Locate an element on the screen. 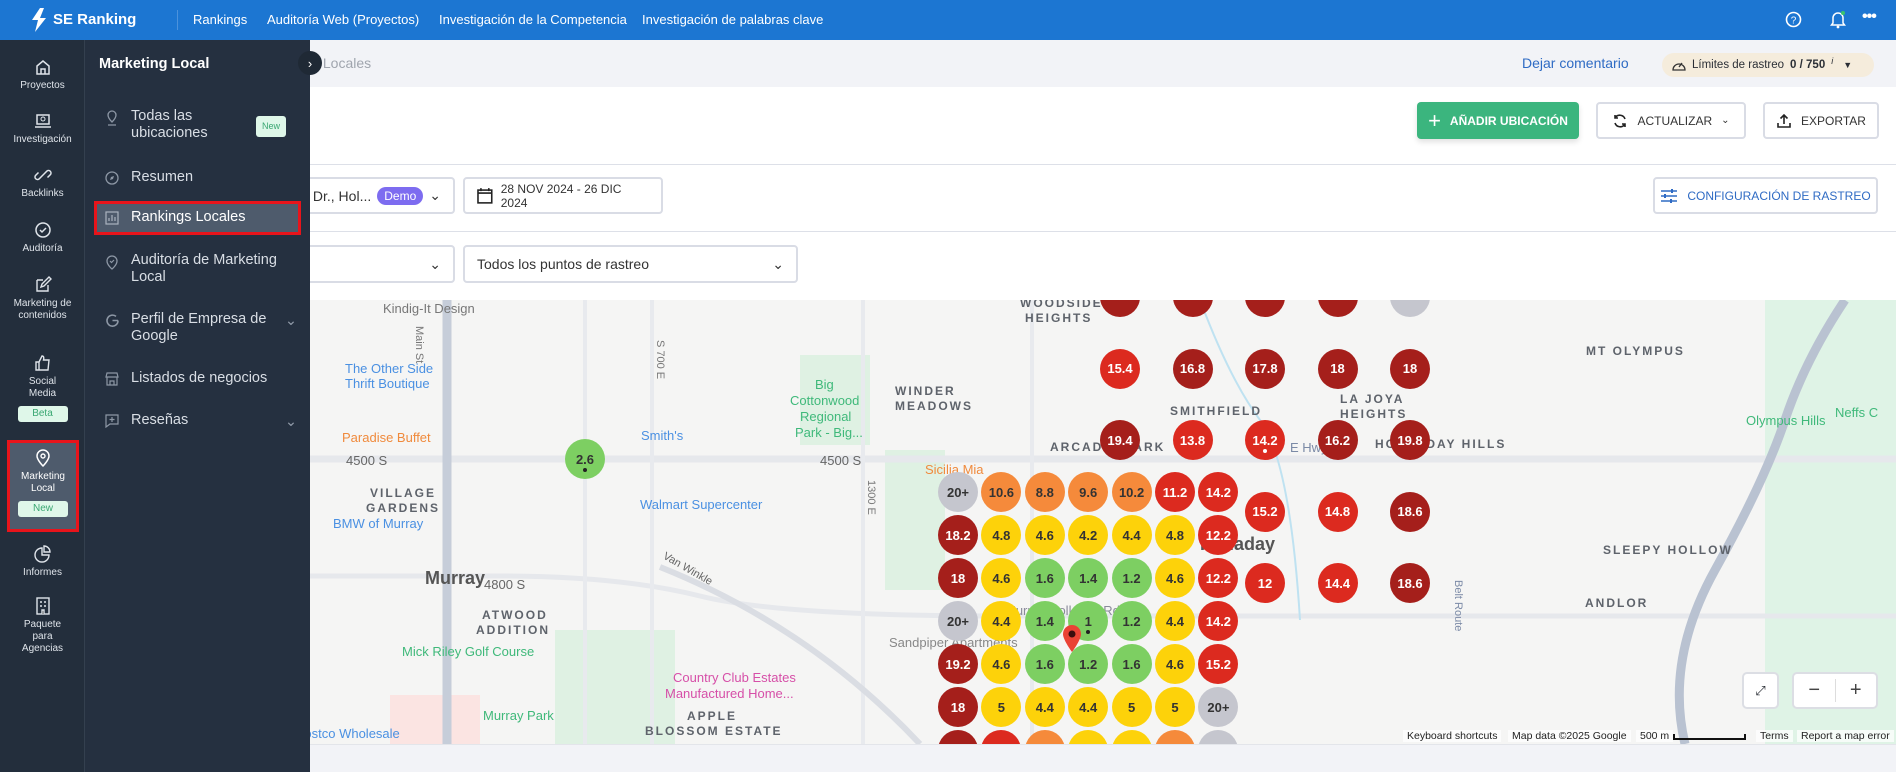  ranking-point: 16.8 is located at coordinates (1192, 368).